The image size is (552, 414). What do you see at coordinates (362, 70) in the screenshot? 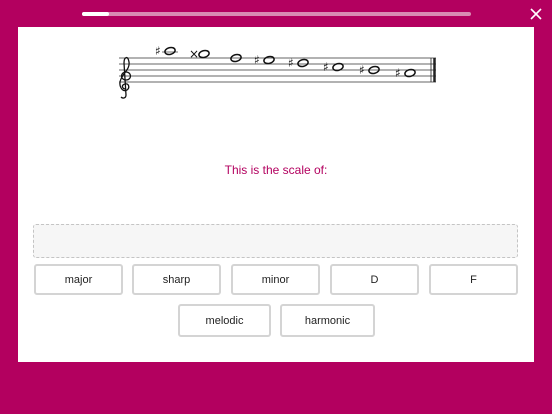
I see `accidental-7: ♯` at bounding box center [362, 70].